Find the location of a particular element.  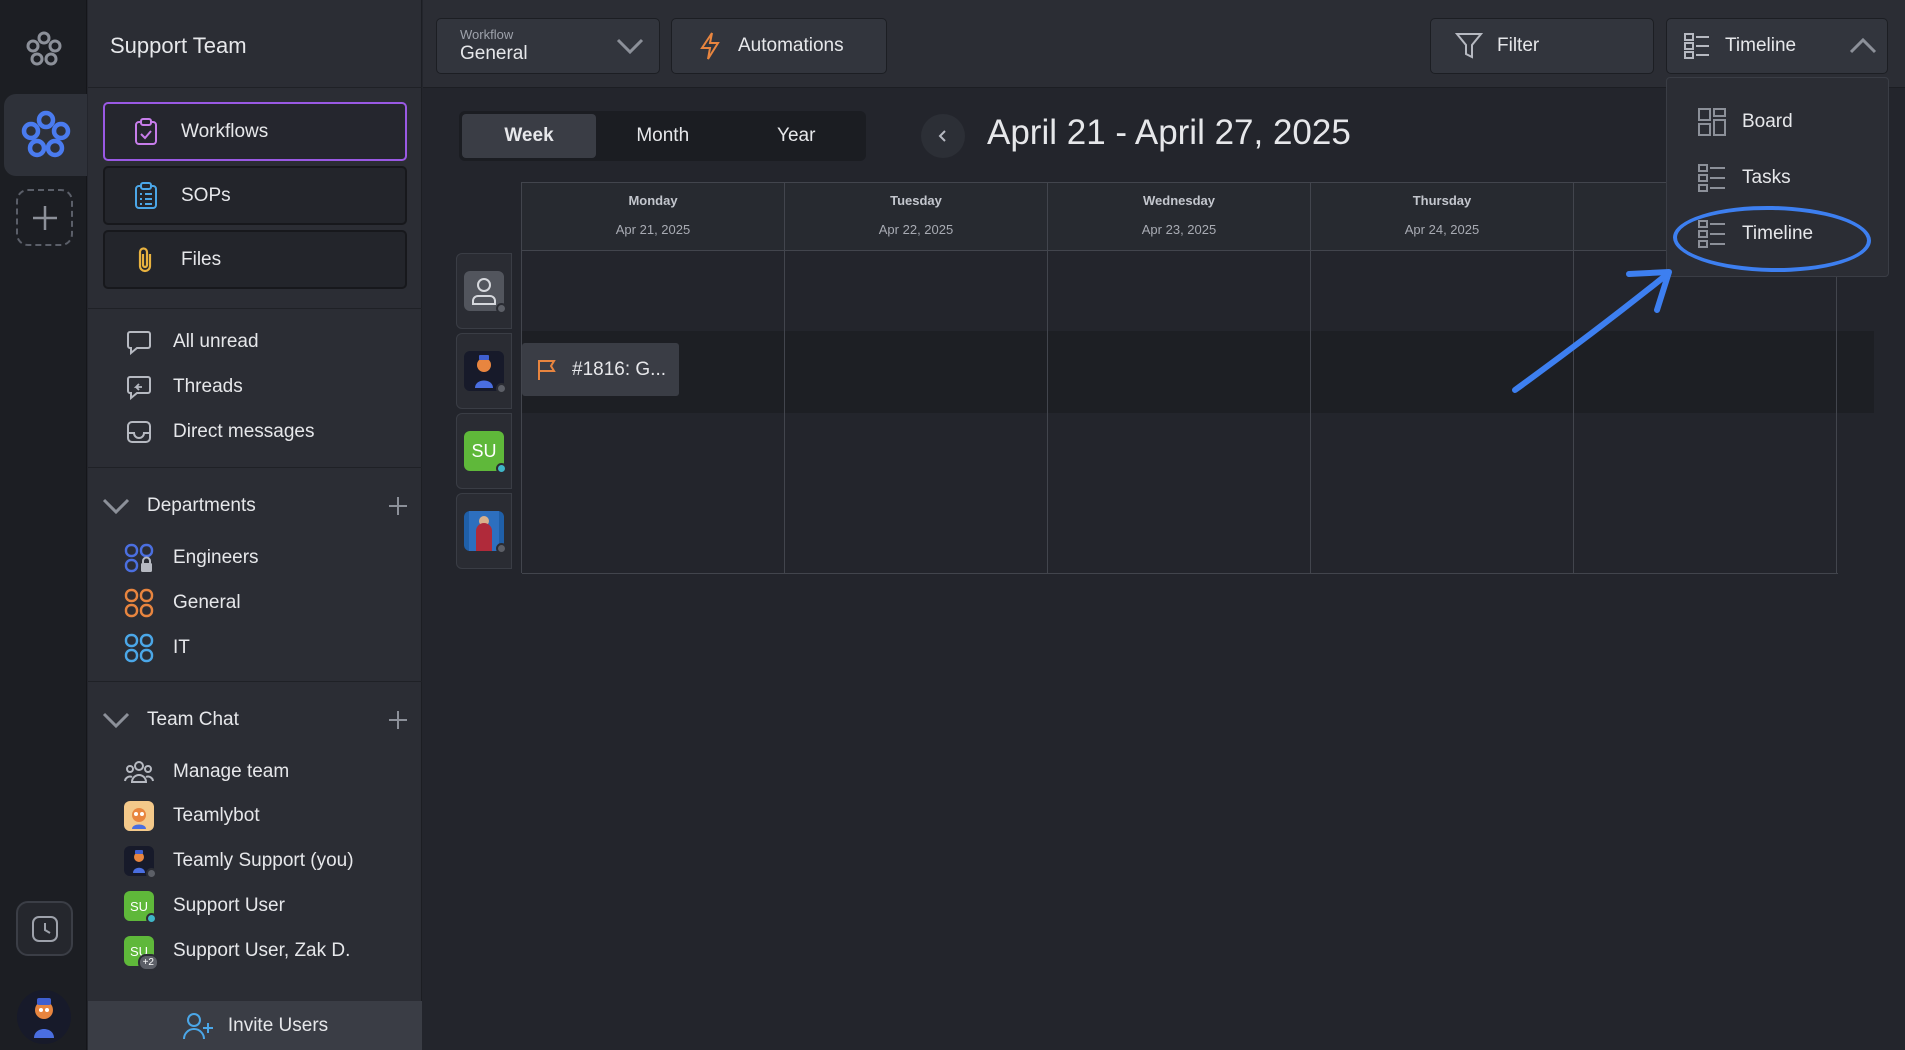

nav-files-button: Files is located at coordinates (255, 259).